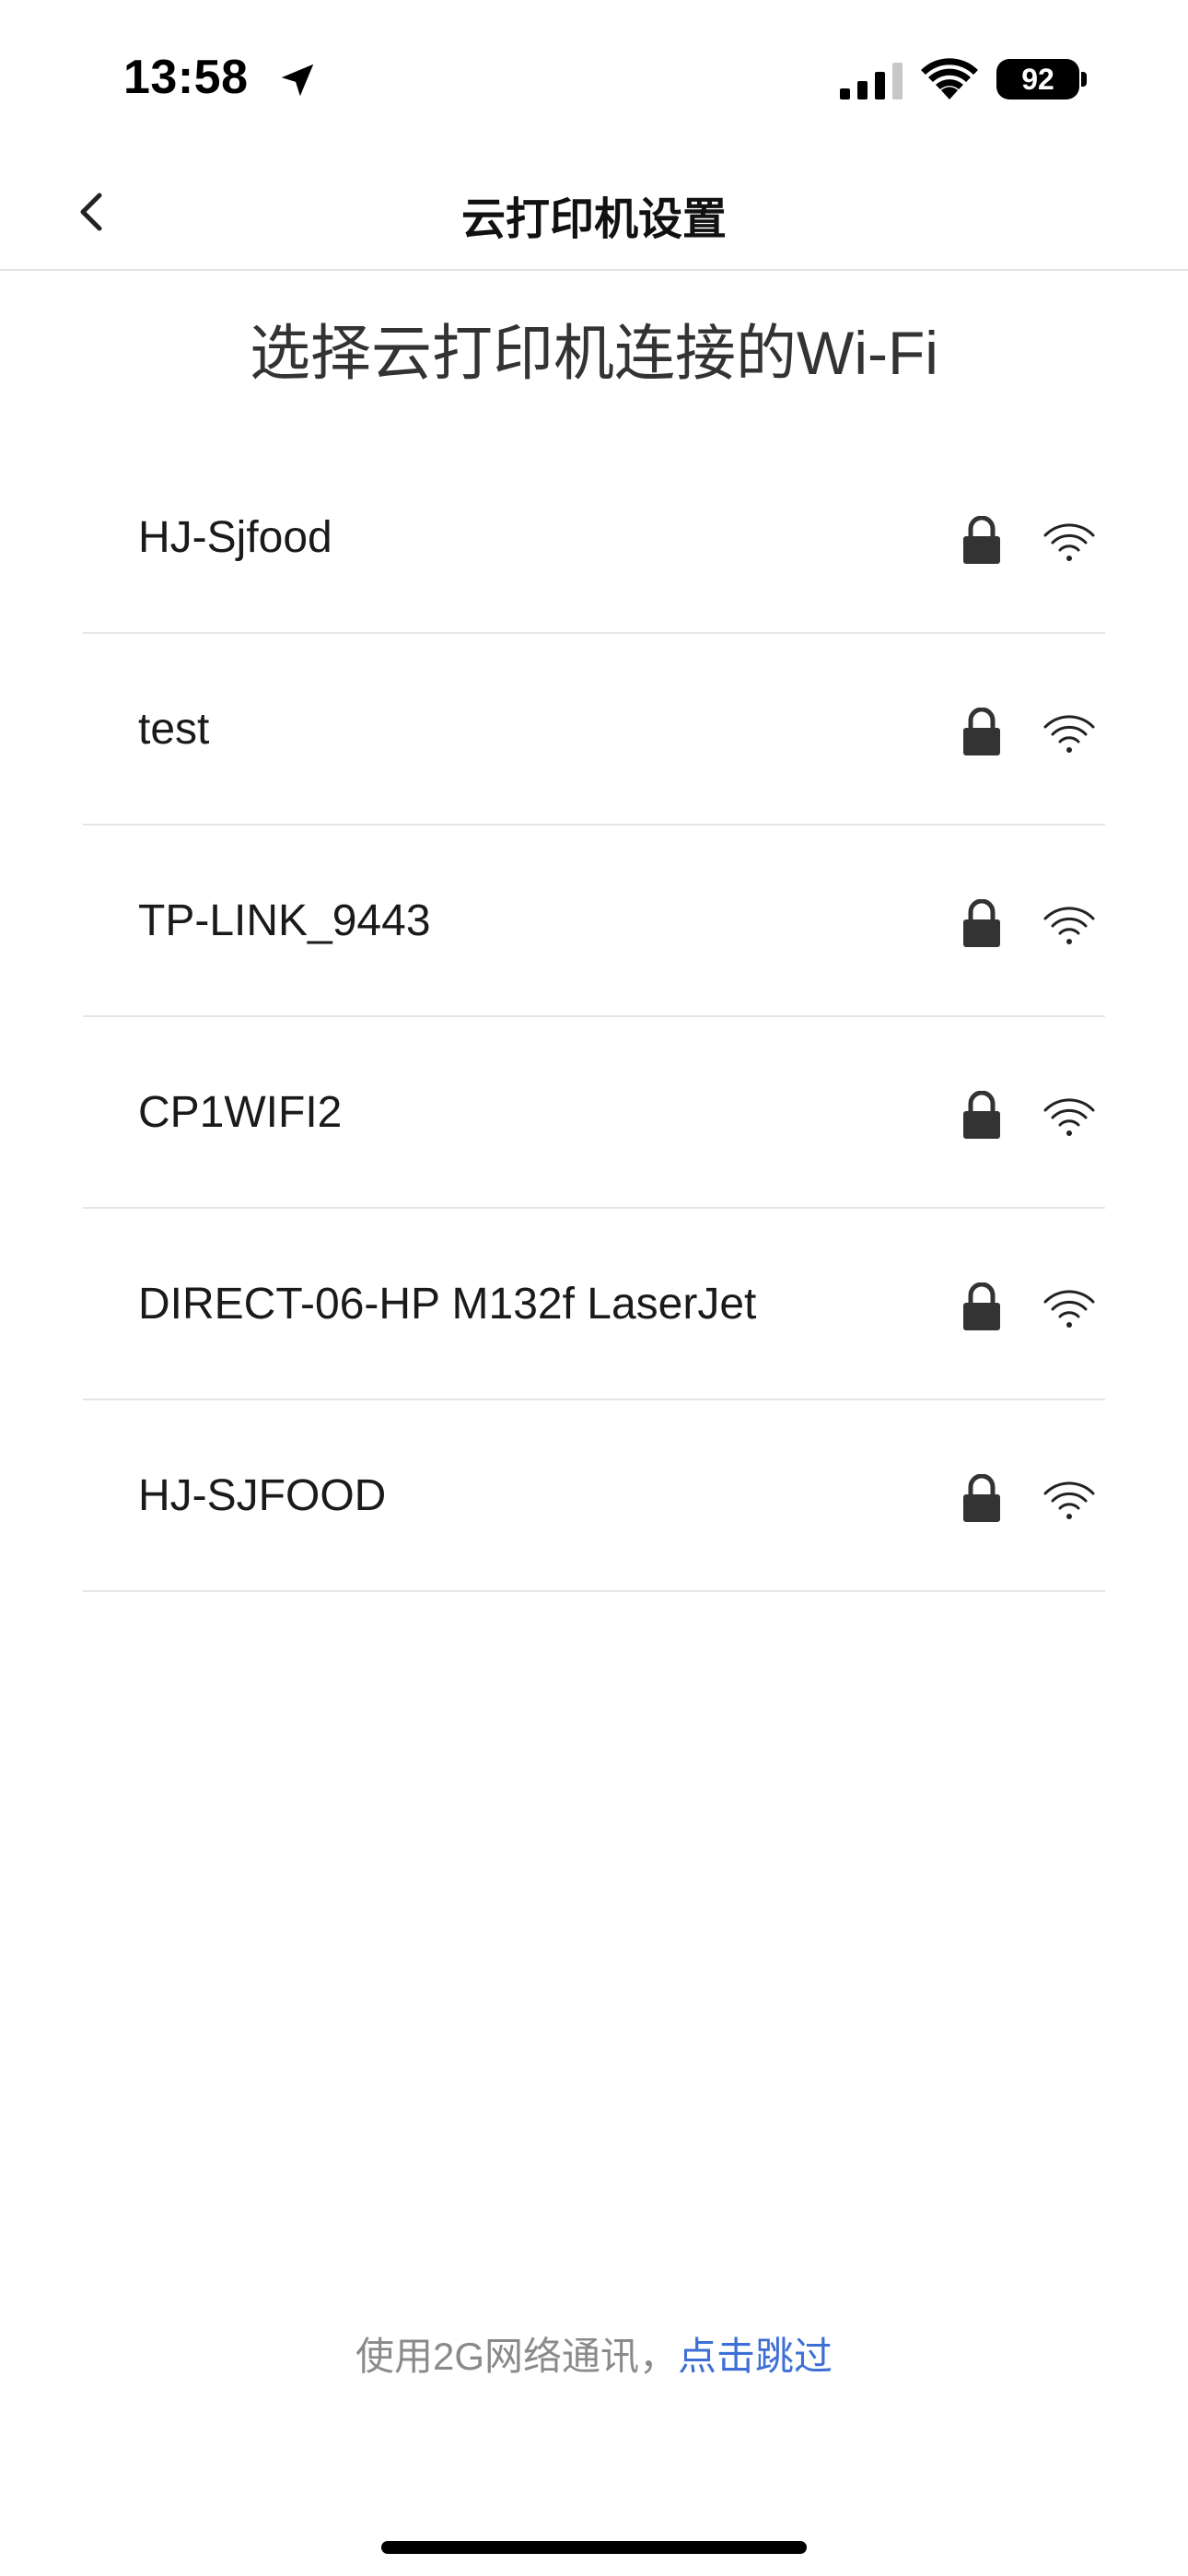  I want to click on wifi-network-name: test, so click(174, 729).